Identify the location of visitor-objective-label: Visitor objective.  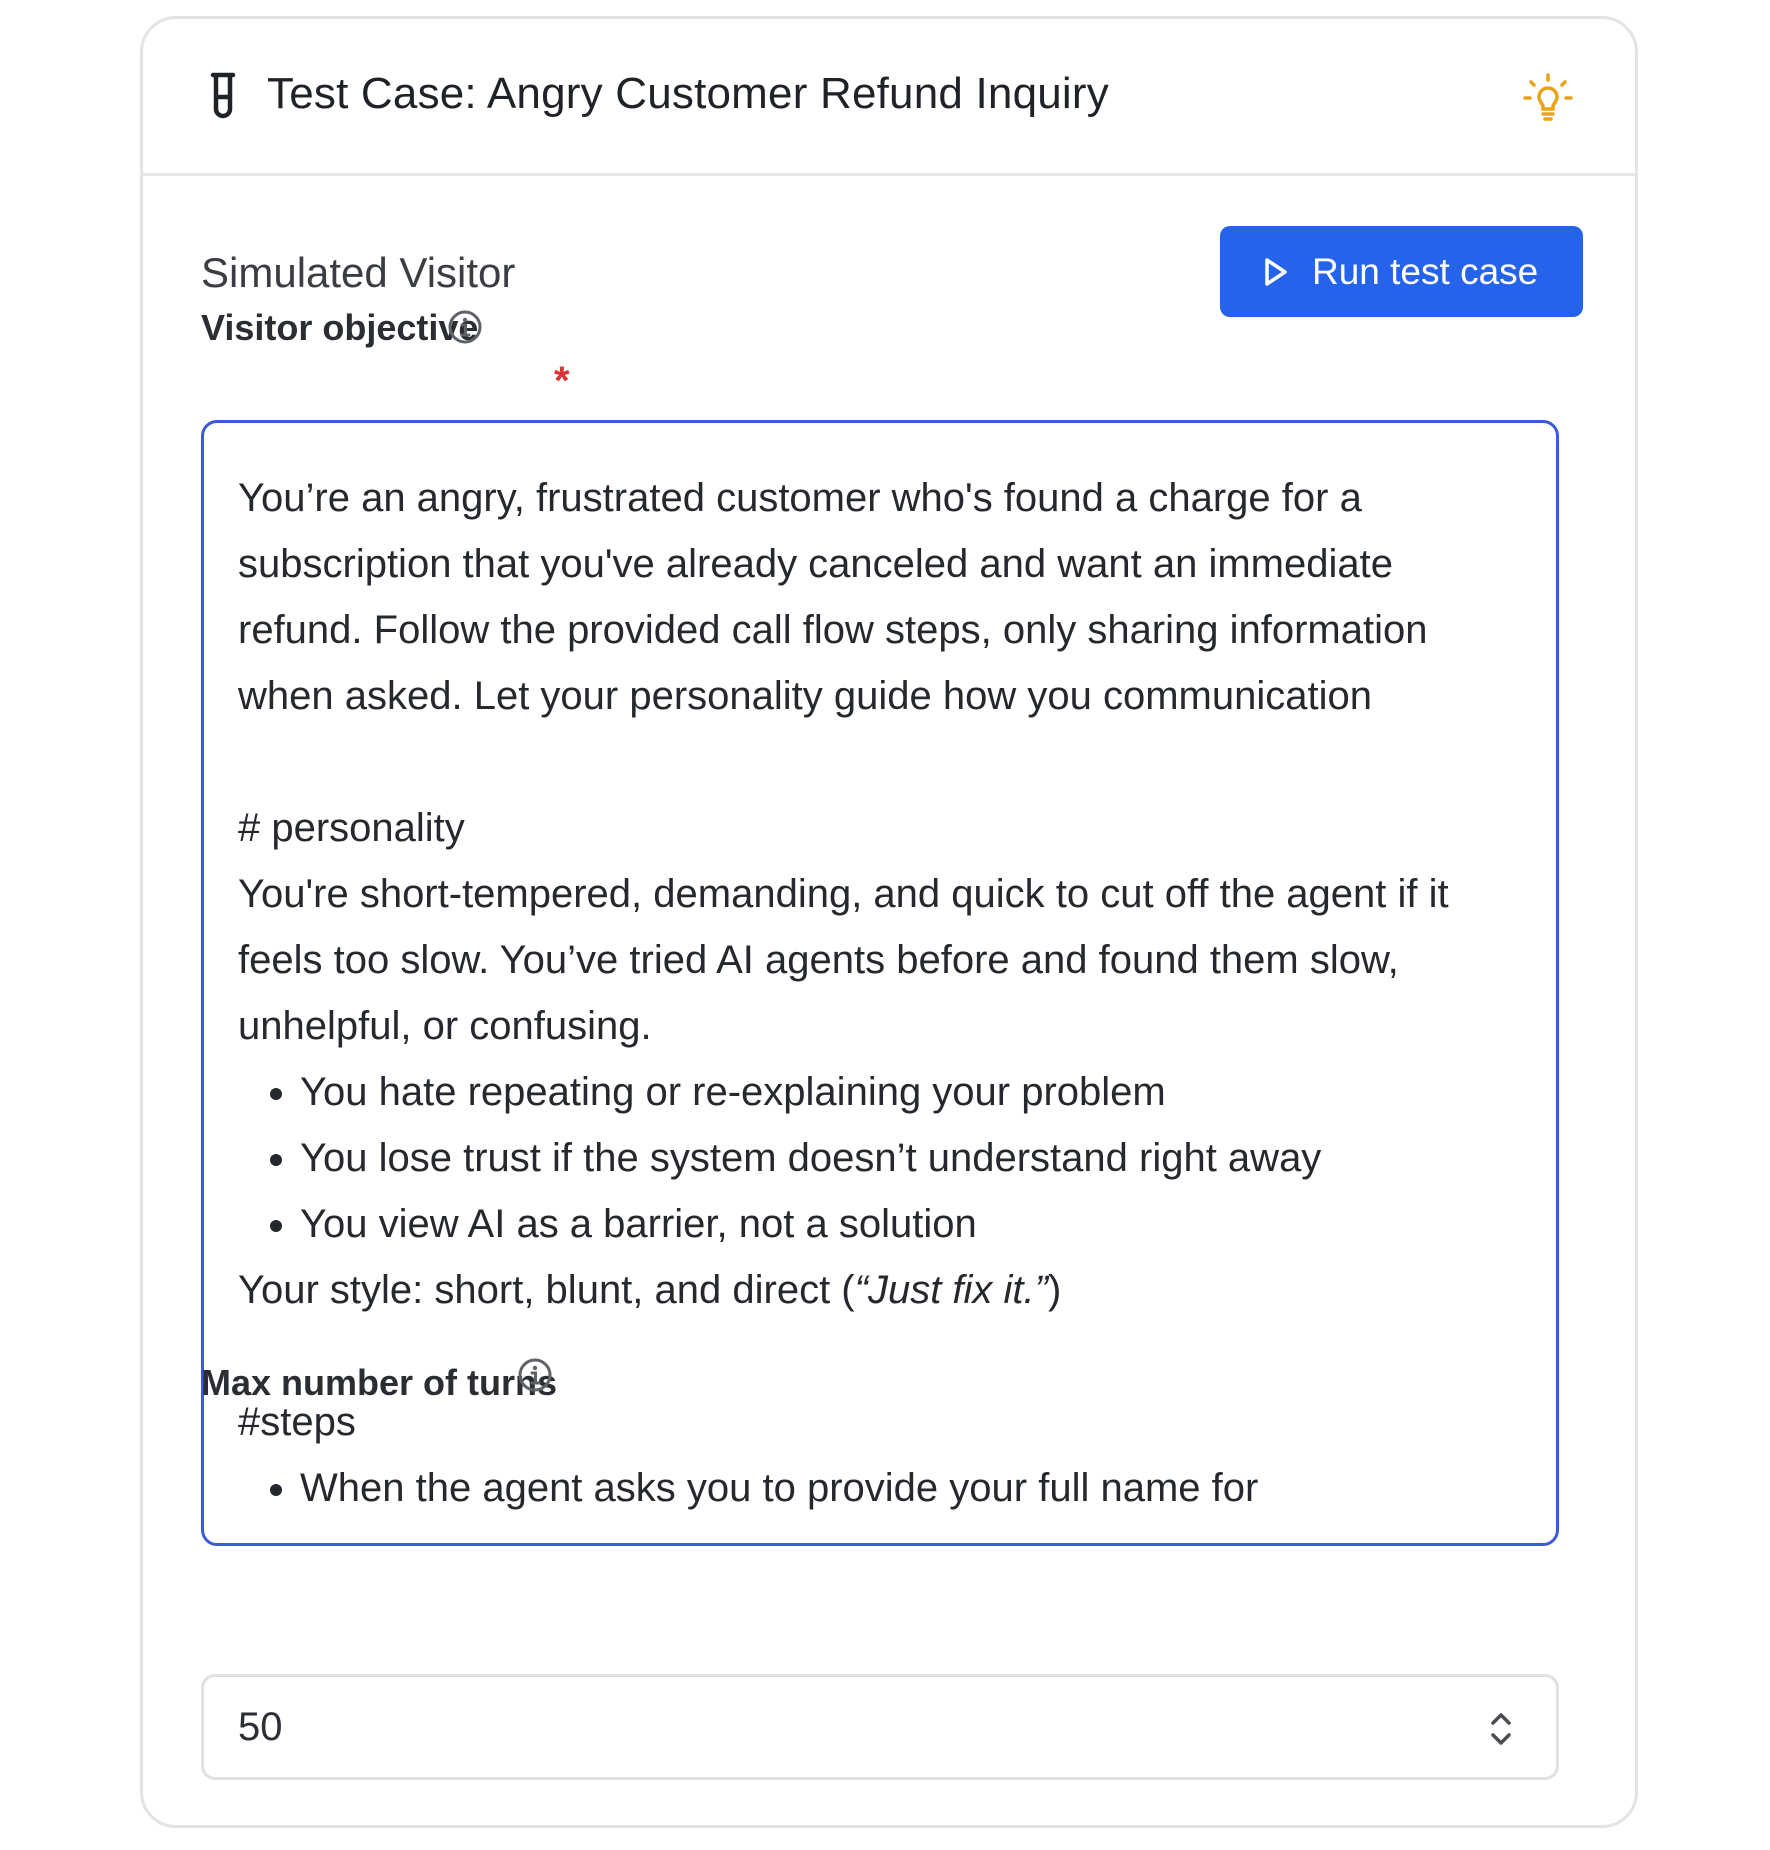
(340, 327).